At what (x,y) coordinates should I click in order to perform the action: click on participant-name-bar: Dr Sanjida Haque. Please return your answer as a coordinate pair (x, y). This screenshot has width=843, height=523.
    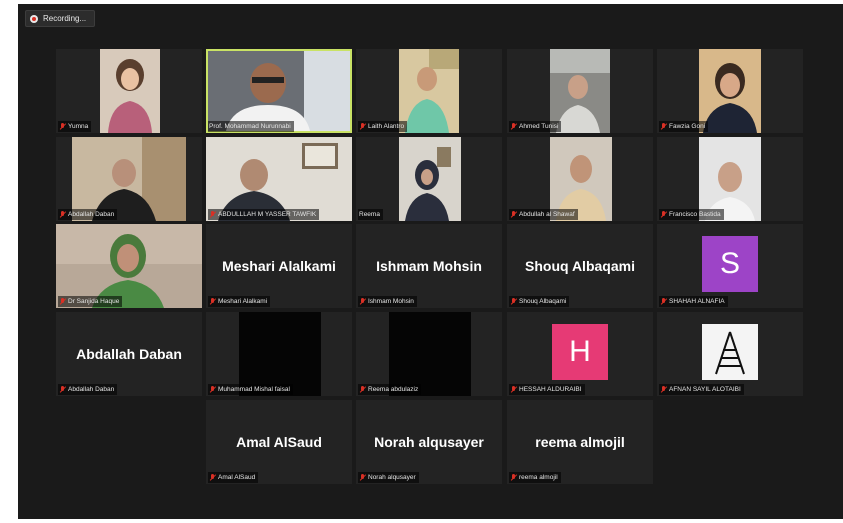
    Looking at the image, I should click on (90, 301).